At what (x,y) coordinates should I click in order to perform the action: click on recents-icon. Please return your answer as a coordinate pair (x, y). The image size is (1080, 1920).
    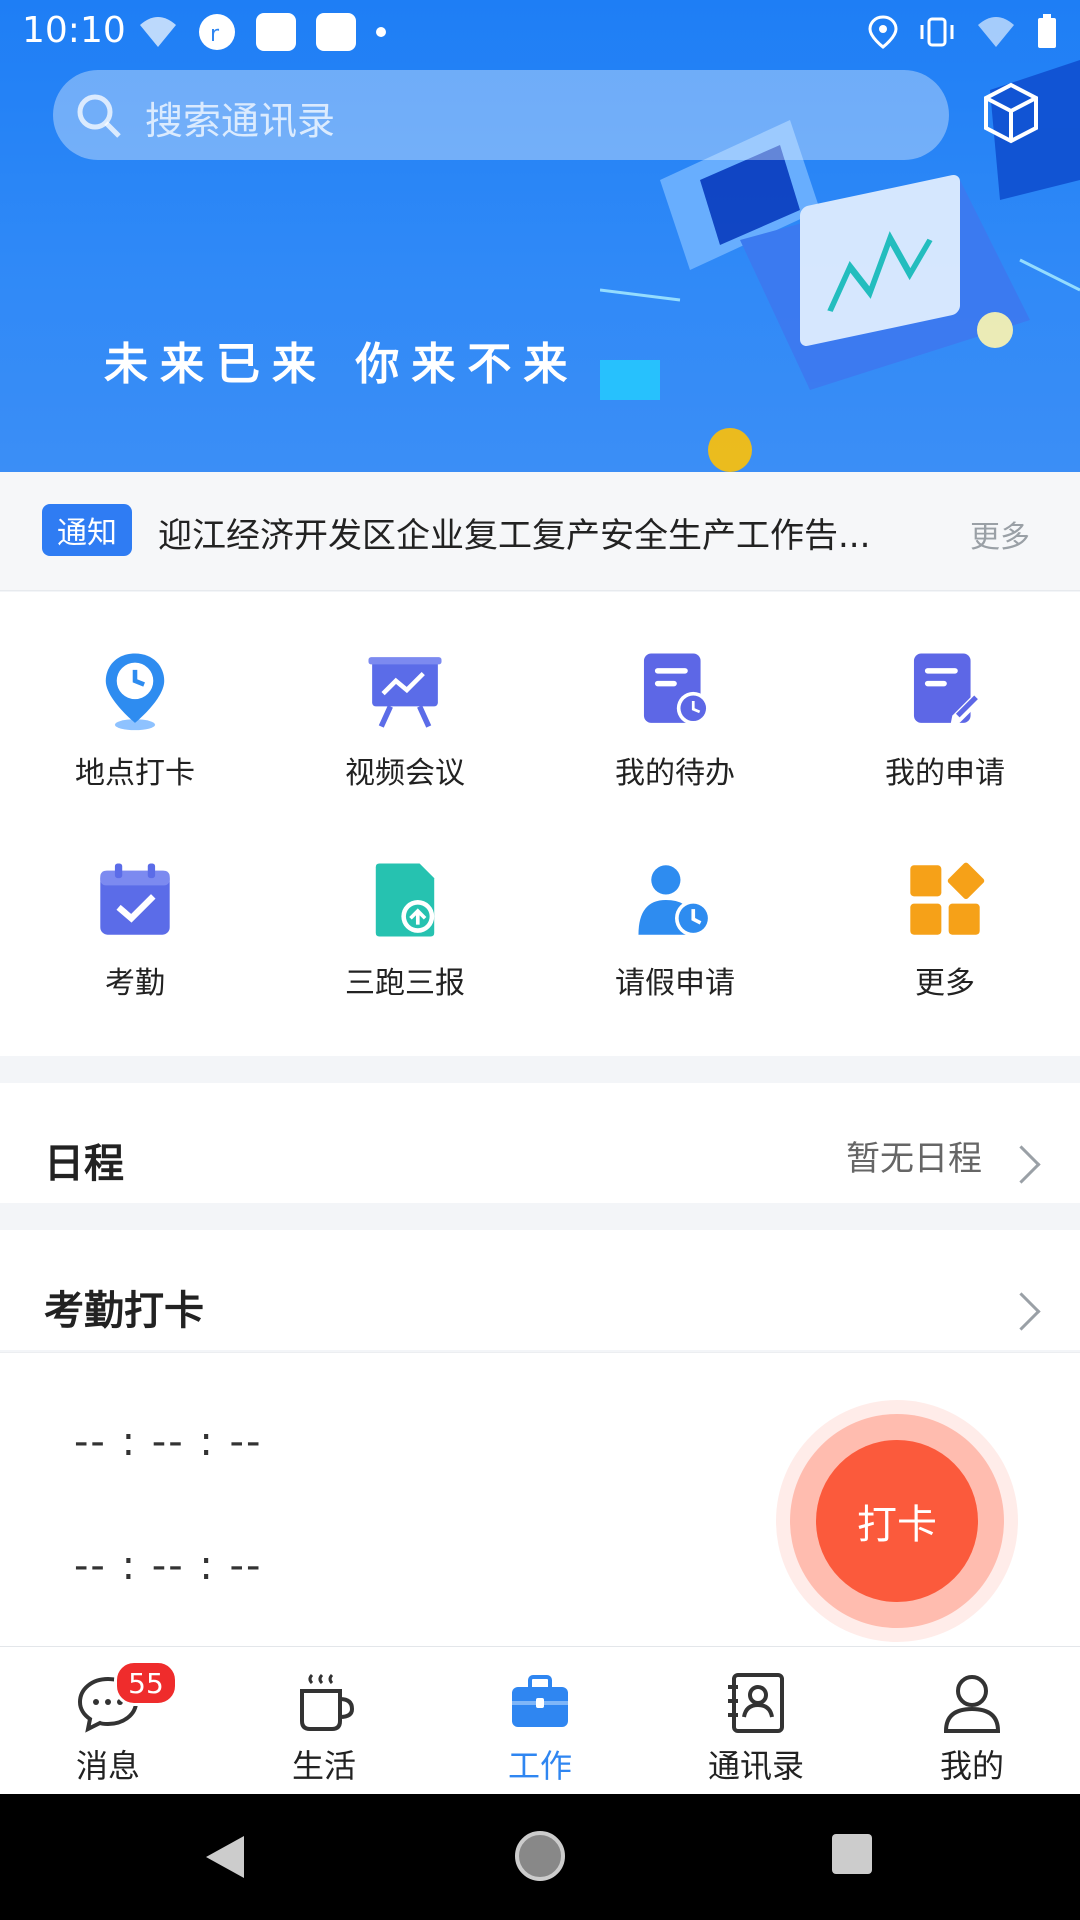
    Looking at the image, I should click on (852, 1854).